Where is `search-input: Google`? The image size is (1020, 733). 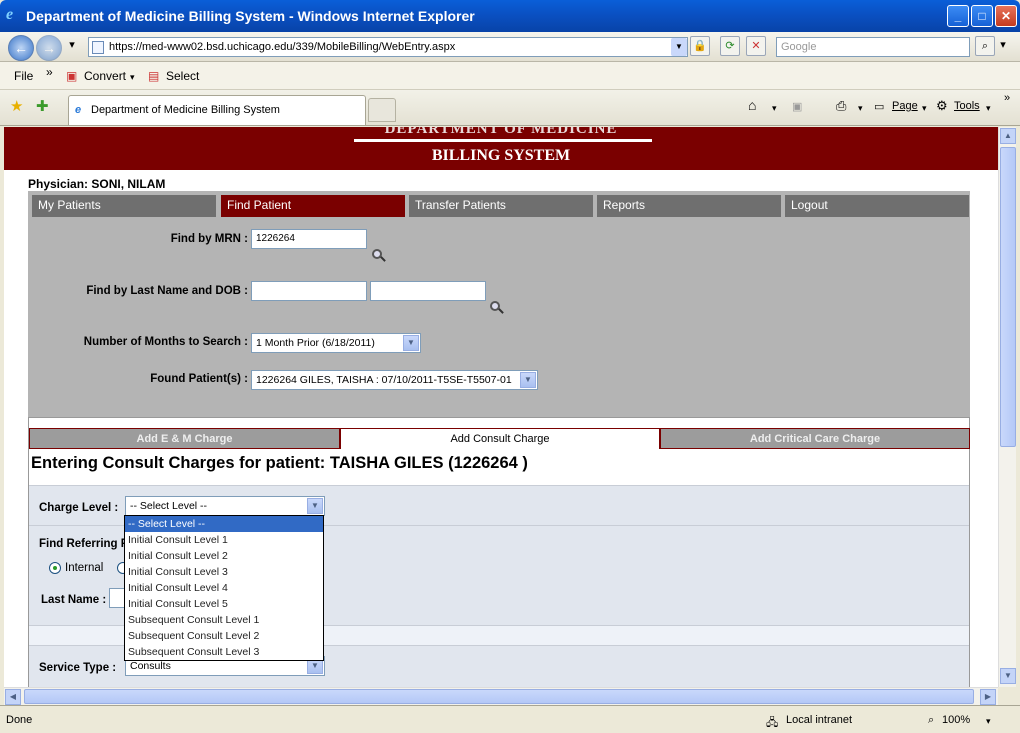
search-input: Google is located at coordinates (873, 47).